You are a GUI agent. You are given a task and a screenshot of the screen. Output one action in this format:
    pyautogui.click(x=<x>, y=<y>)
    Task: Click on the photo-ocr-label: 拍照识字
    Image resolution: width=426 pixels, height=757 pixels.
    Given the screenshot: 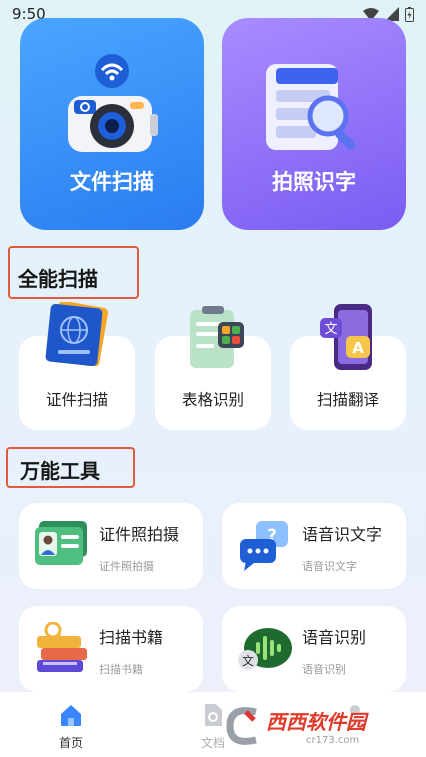 What is the action you would take?
    pyautogui.click(x=314, y=182)
    